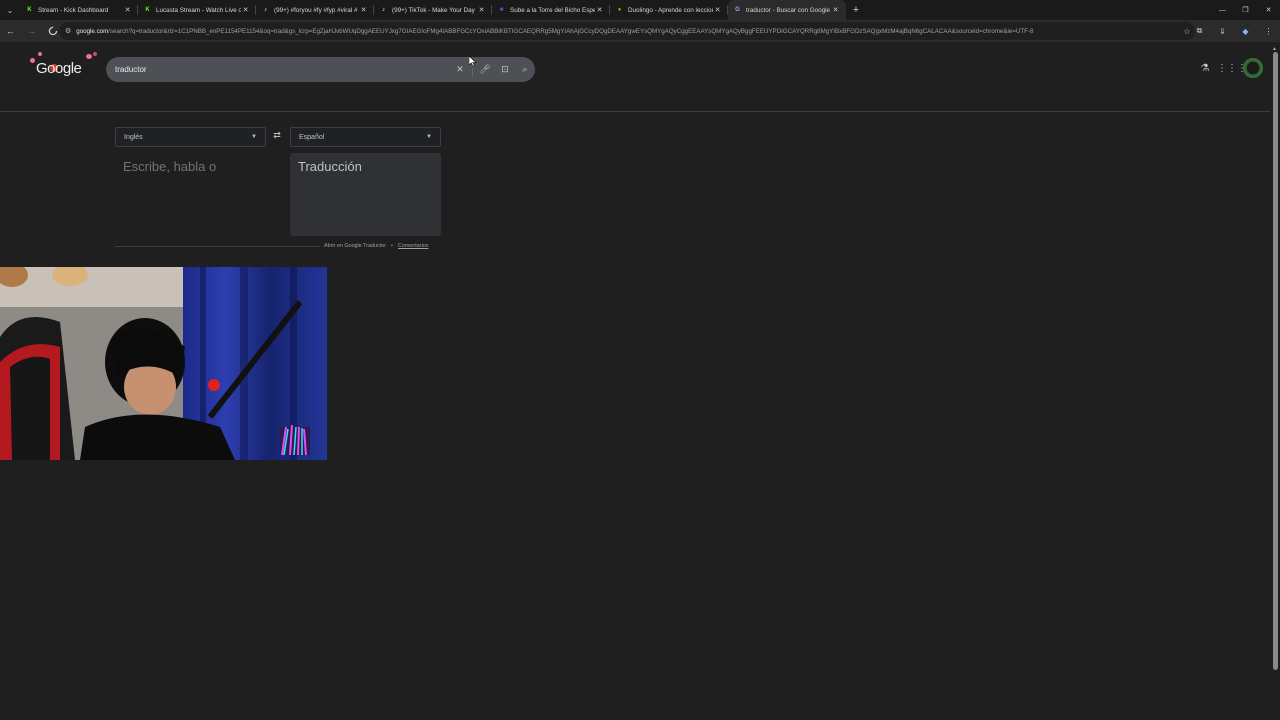 This screenshot has width=1280, height=720. I want to click on lens-camera-icon: ⊡, so click(505, 69).